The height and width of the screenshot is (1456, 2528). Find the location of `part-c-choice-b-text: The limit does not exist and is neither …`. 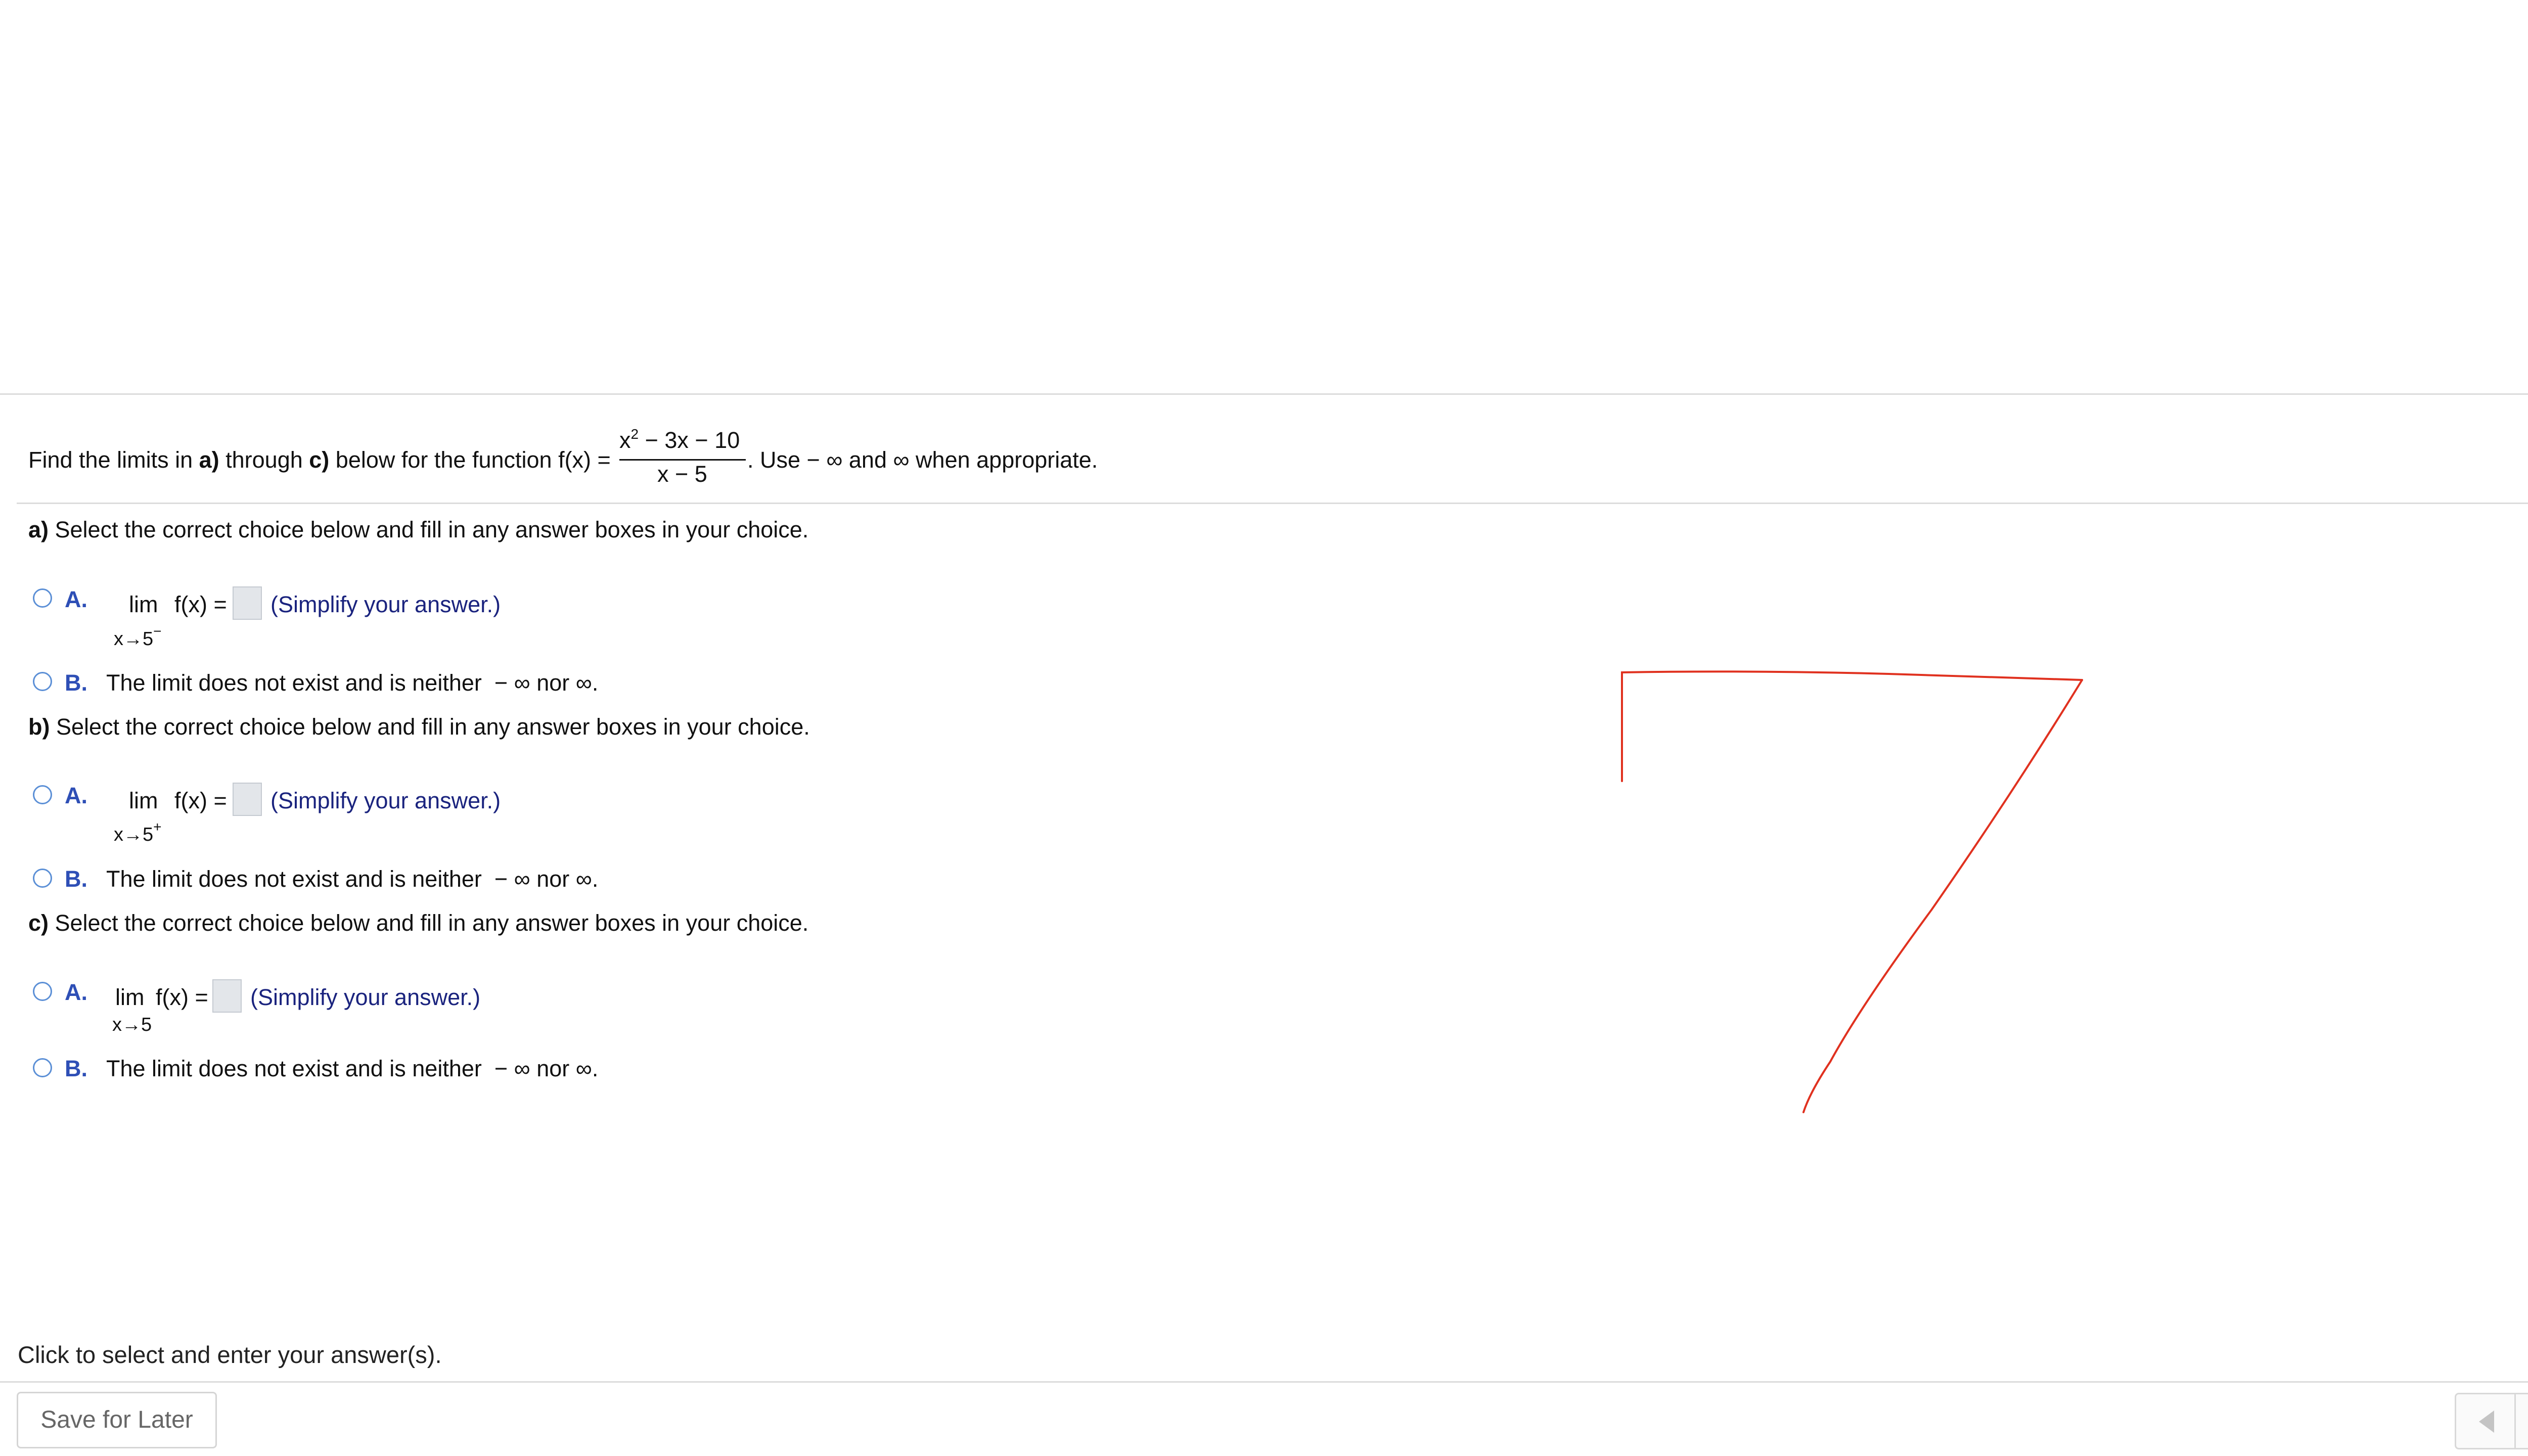

part-c-choice-b-text: The limit does not exist and is neither … is located at coordinates (353, 1068).